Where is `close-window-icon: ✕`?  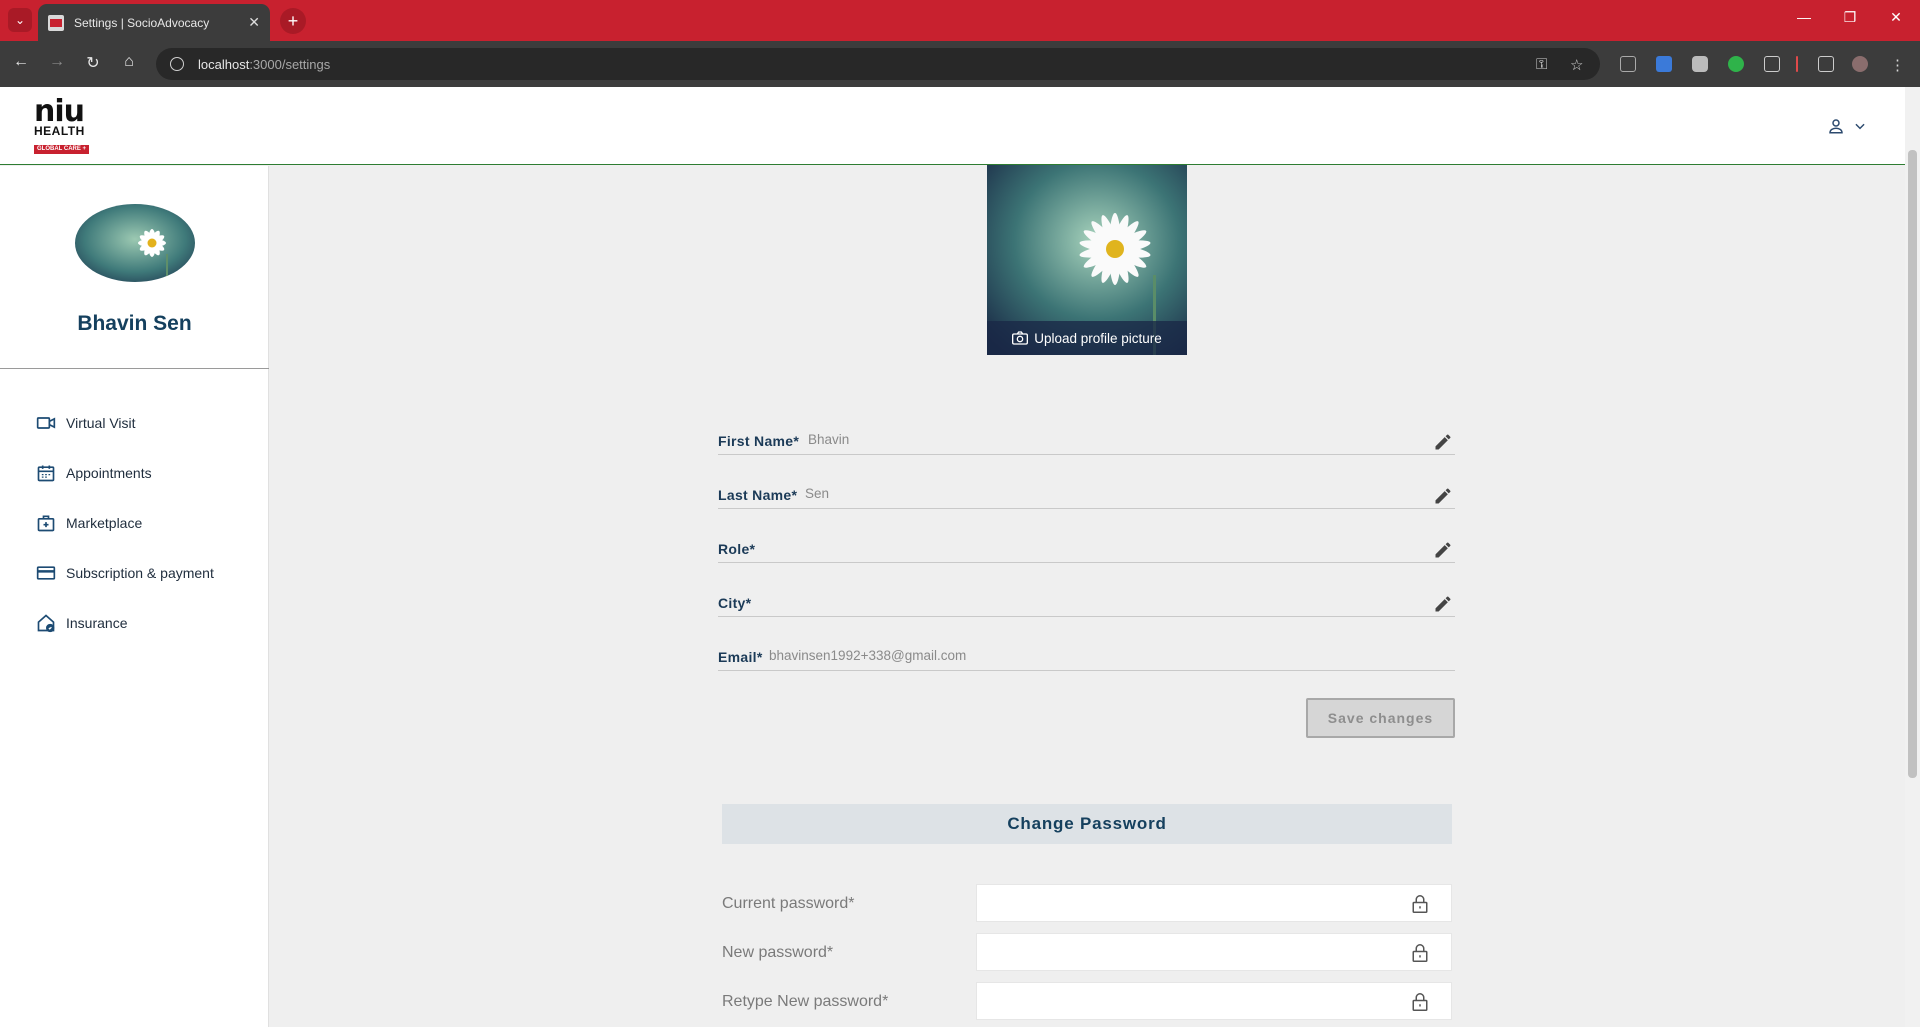 close-window-icon: ✕ is located at coordinates (1896, 17).